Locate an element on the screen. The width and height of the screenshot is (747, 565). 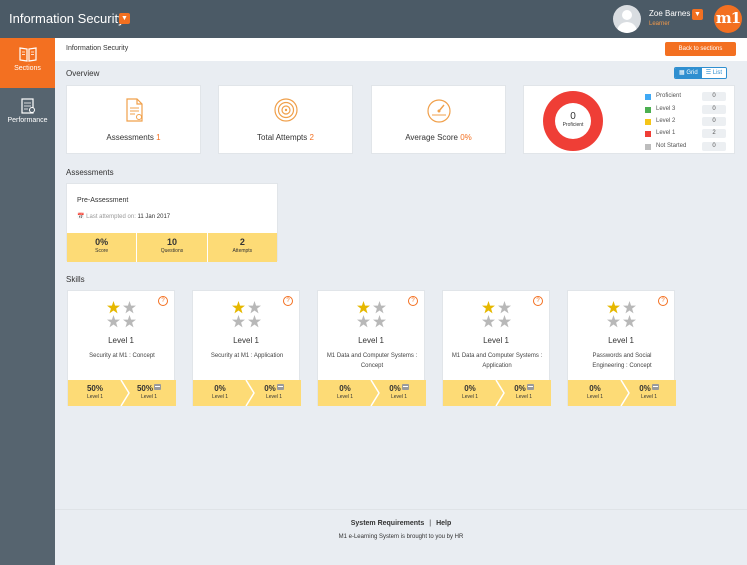
view-toggle: ▦ Grid ☰ List is located at coordinates (701, 73).